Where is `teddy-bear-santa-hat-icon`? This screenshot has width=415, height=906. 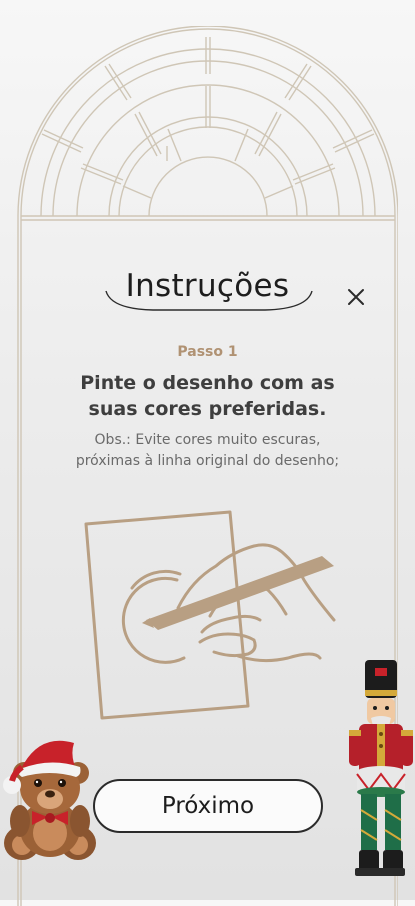
teddy-bear-santa-hat-icon is located at coordinates (49, 800).